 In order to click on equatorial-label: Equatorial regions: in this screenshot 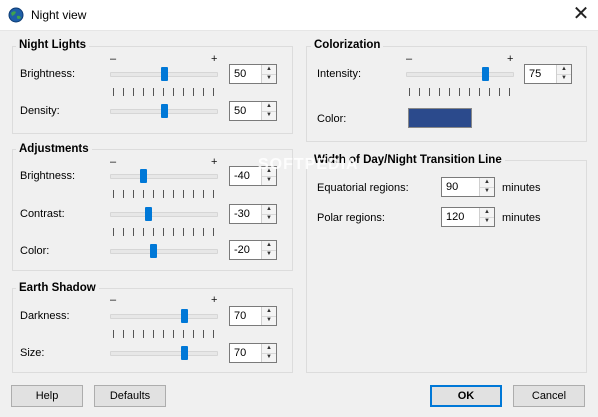, I will do `click(363, 188)`.